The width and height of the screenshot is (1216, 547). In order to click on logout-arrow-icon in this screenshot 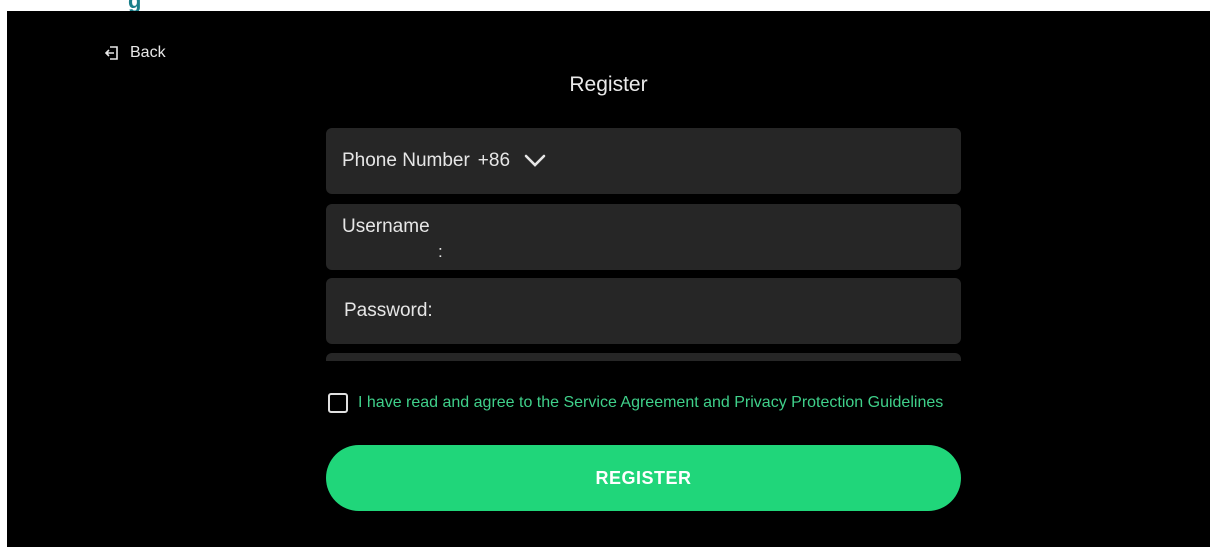, I will do `click(111, 53)`.